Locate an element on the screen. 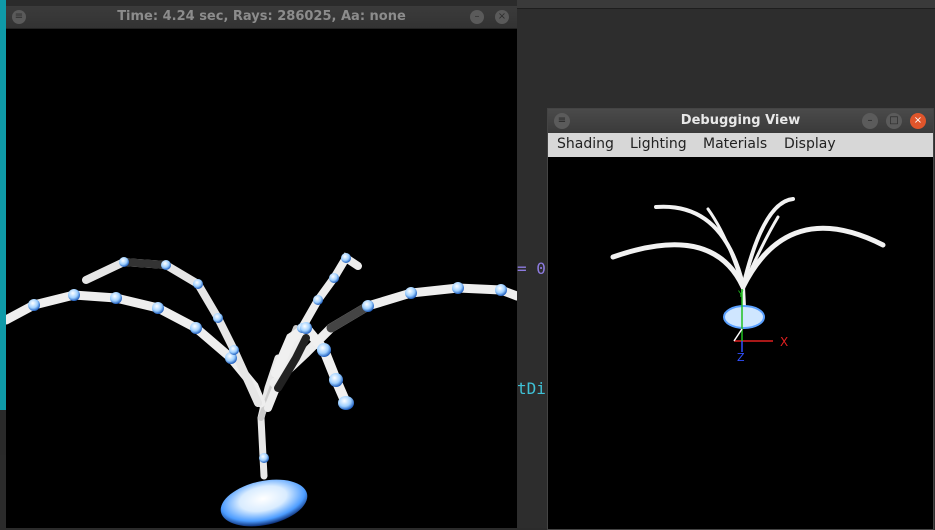 This screenshot has height=530, width=935. axis-y-label: Y is located at coordinates (740, 295).